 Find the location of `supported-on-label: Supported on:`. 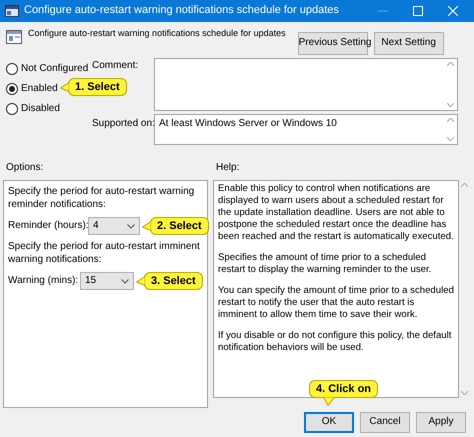

supported-on-label: Supported on: is located at coordinates (123, 124).